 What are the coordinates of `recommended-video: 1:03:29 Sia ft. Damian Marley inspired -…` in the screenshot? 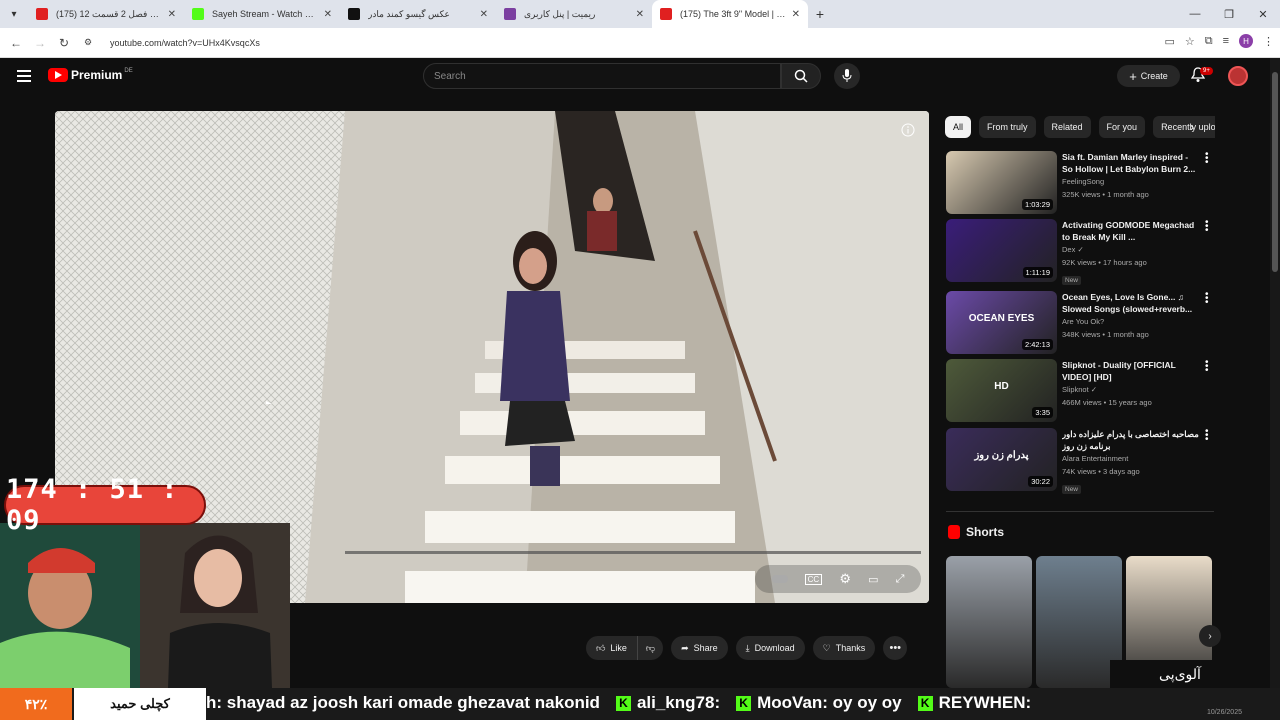 It's located at (1081, 183).